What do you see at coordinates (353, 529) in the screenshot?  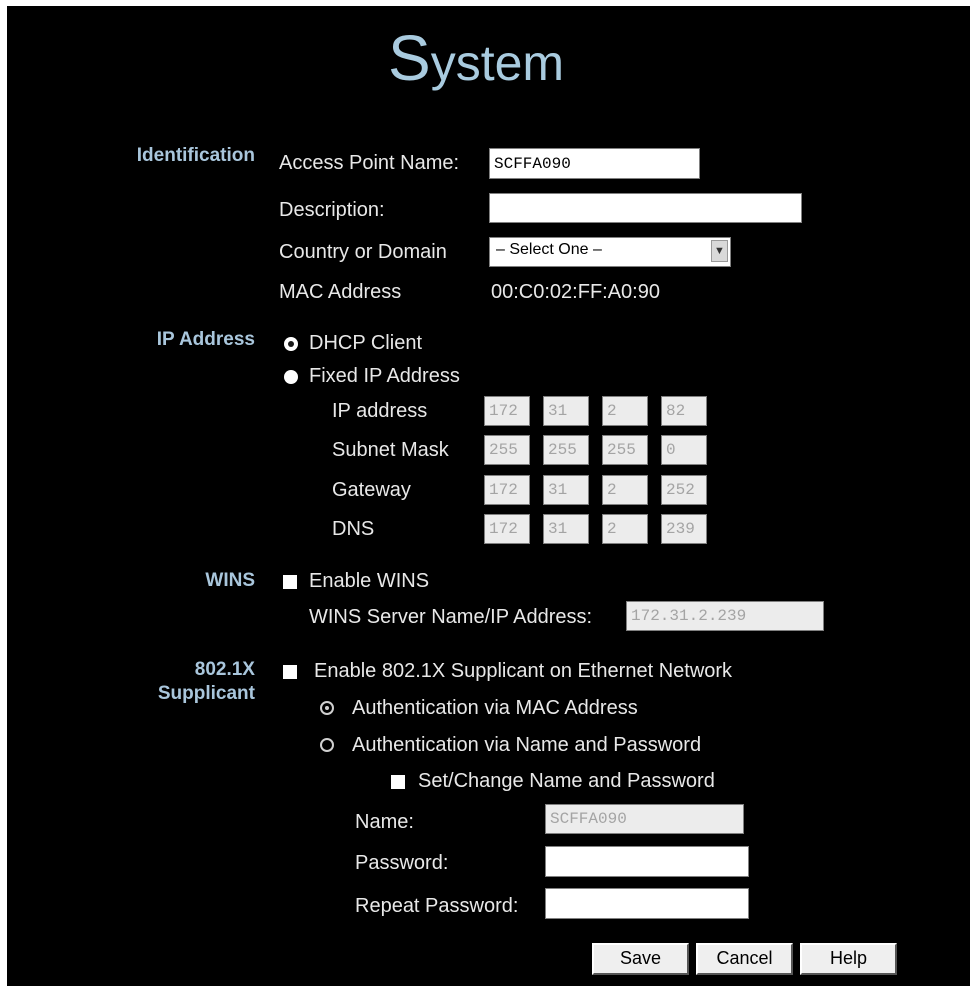 I see `dns-label: DNS` at bounding box center [353, 529].